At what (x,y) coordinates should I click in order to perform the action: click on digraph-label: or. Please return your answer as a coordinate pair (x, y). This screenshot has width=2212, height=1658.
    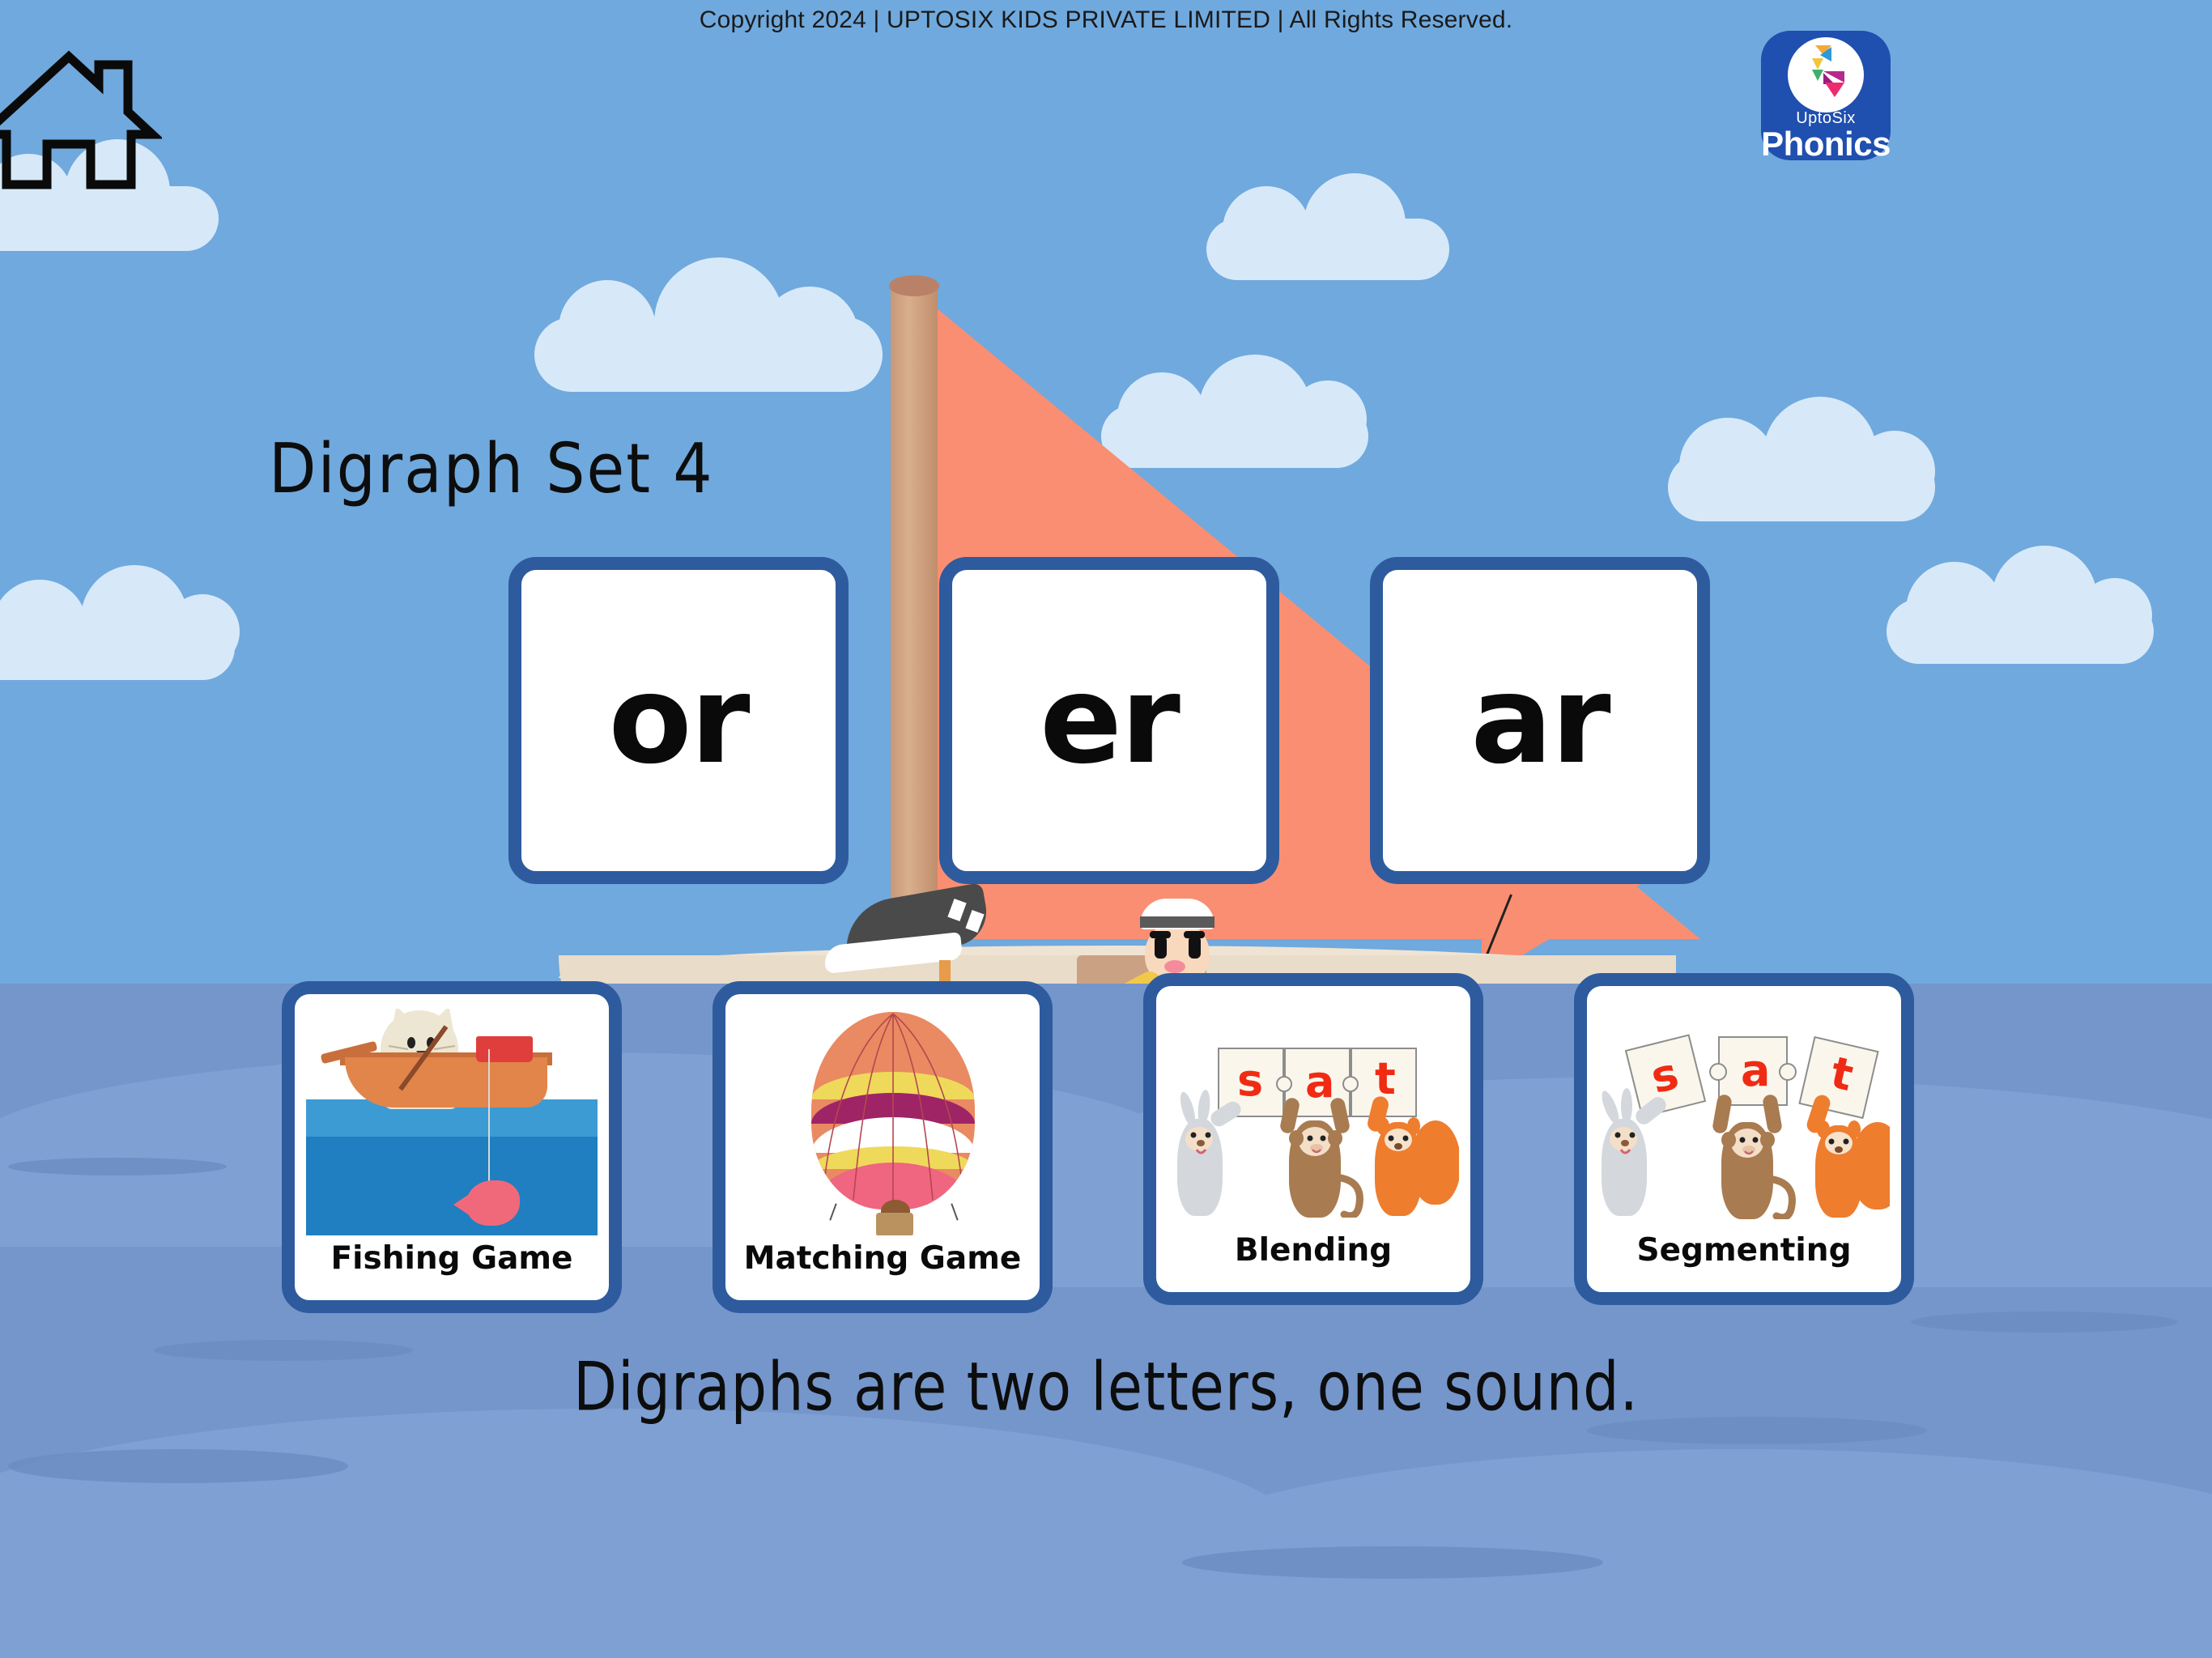
    Looking at the image, I should click on (679, 720).